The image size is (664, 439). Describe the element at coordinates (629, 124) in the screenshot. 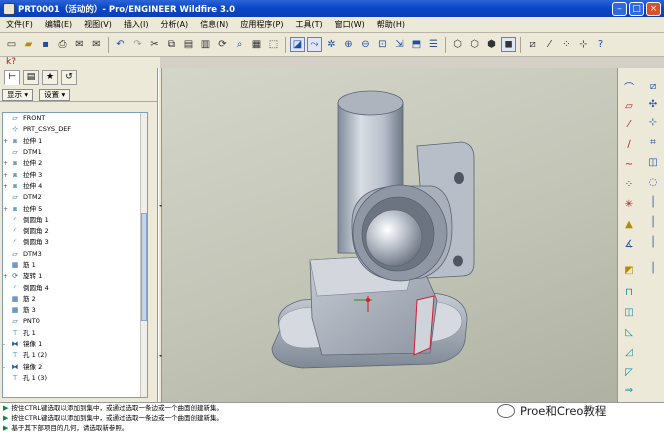

I see `axis-tool-icon: ⁄` at that location.